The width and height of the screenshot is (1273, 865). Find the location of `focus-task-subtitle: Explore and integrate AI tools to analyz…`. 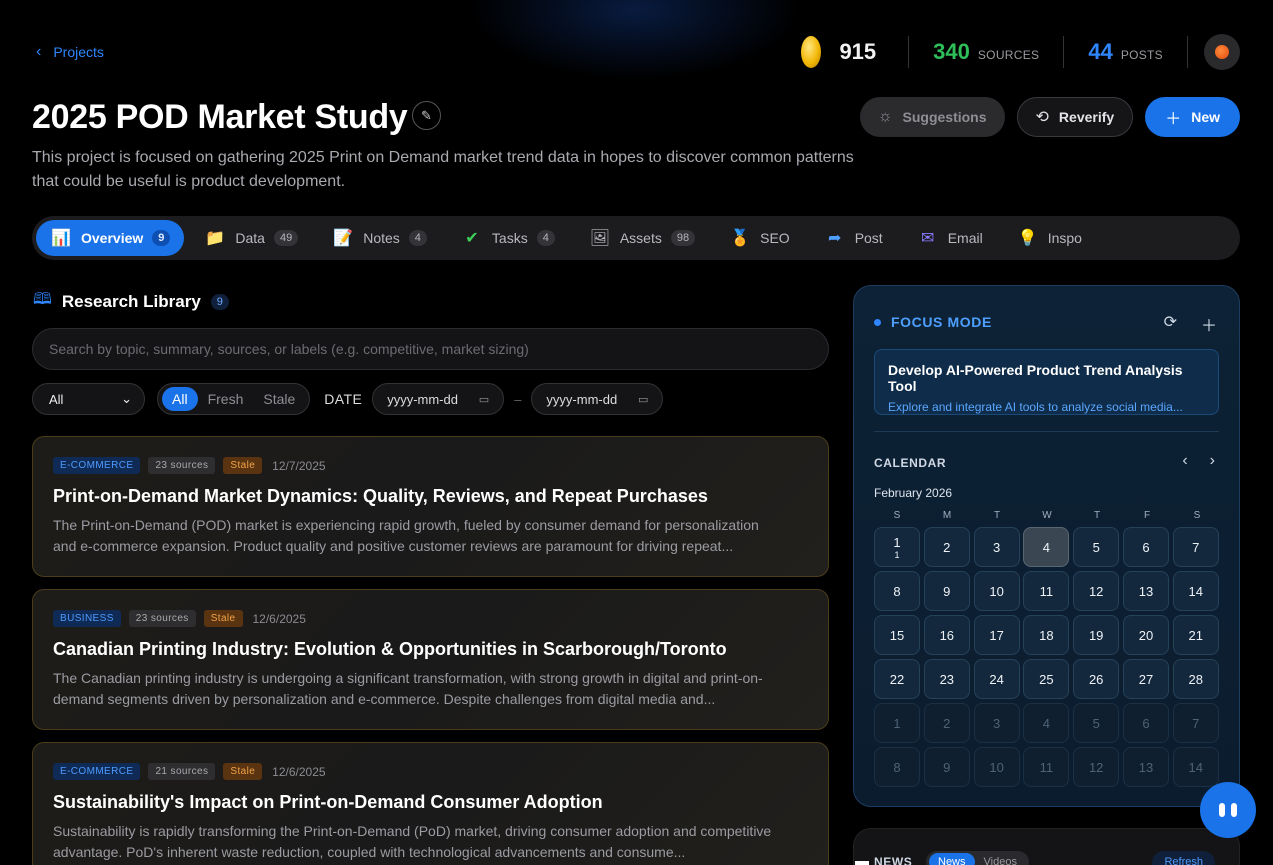

focus-task-subtitle: Explore and integrate AI tools to analyz… is located at coordinates (1035, 407).